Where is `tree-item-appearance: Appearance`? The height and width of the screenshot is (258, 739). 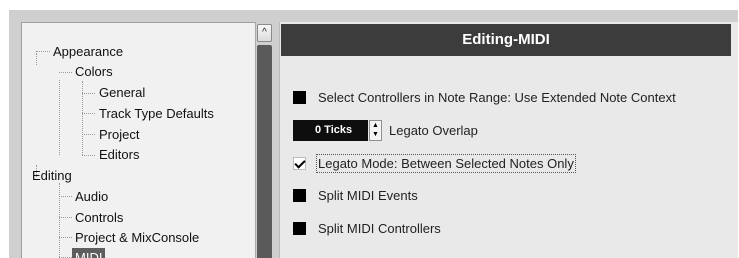
tree-item-appearance: Appearance is located at coordinates (88, 51).